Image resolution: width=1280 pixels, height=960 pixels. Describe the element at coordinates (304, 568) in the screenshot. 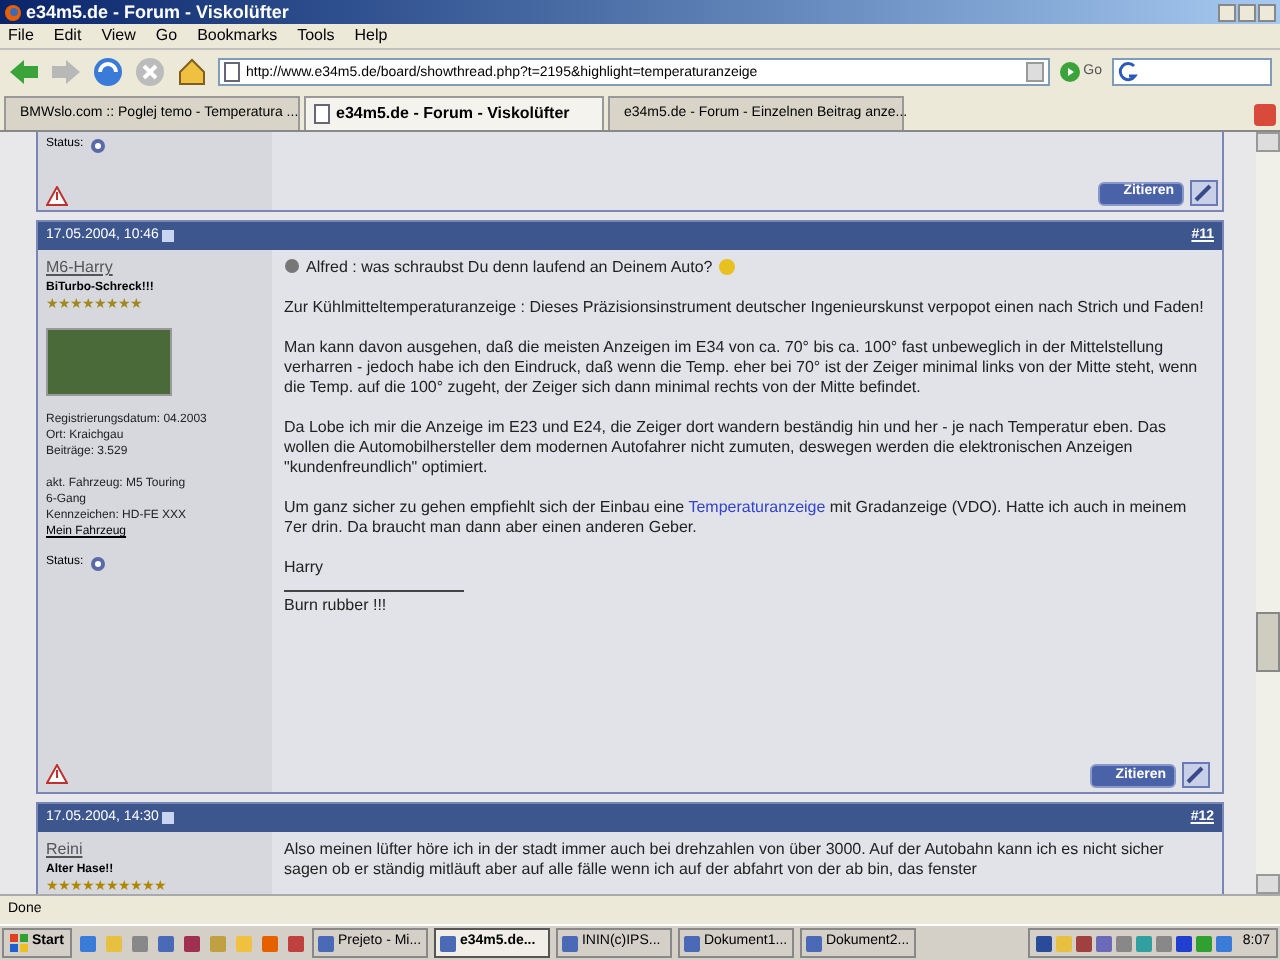

I see `post-text: Harry` at that location.